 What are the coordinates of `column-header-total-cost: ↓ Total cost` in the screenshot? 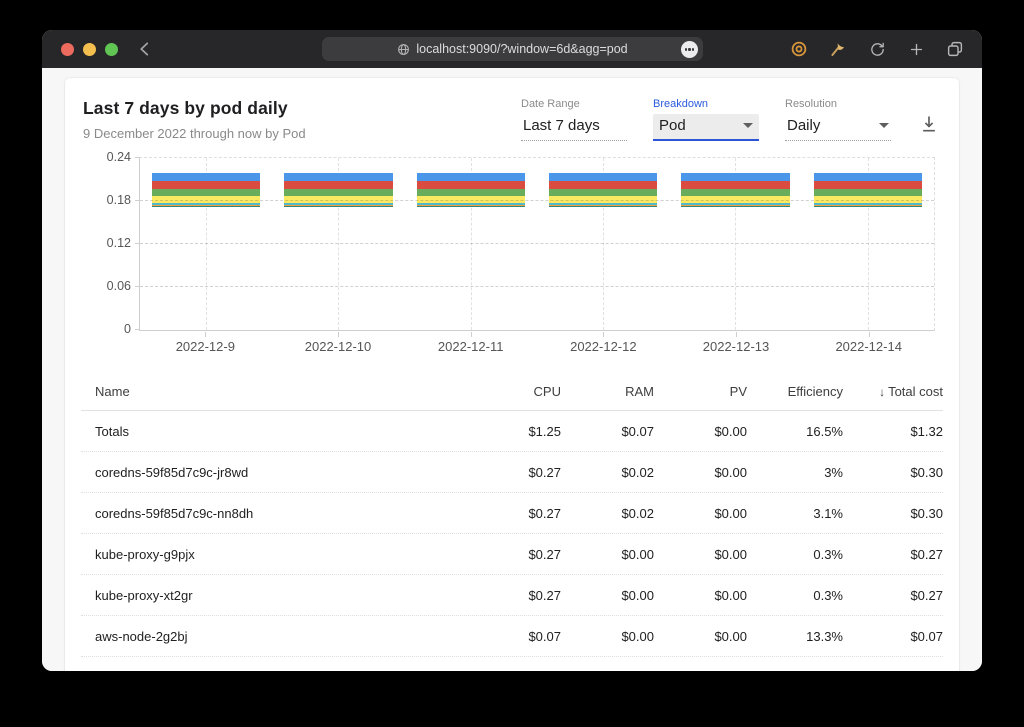 It's located at (893, 391).